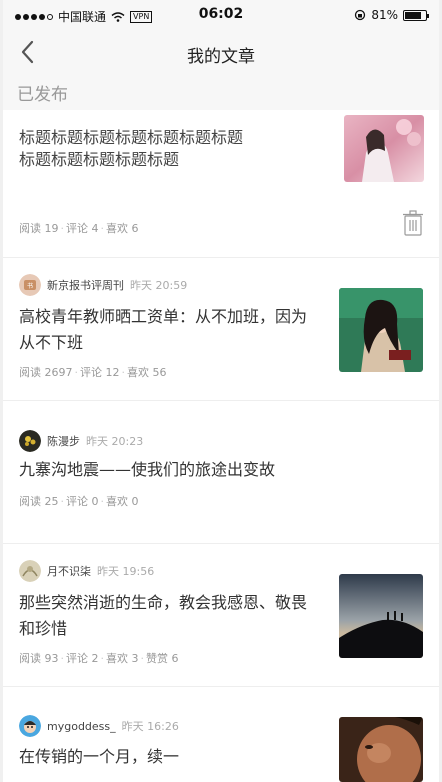  Describe the element at coordinates (82, 501) in the screenshot. I see `comment-count: 评论 0` at that location.